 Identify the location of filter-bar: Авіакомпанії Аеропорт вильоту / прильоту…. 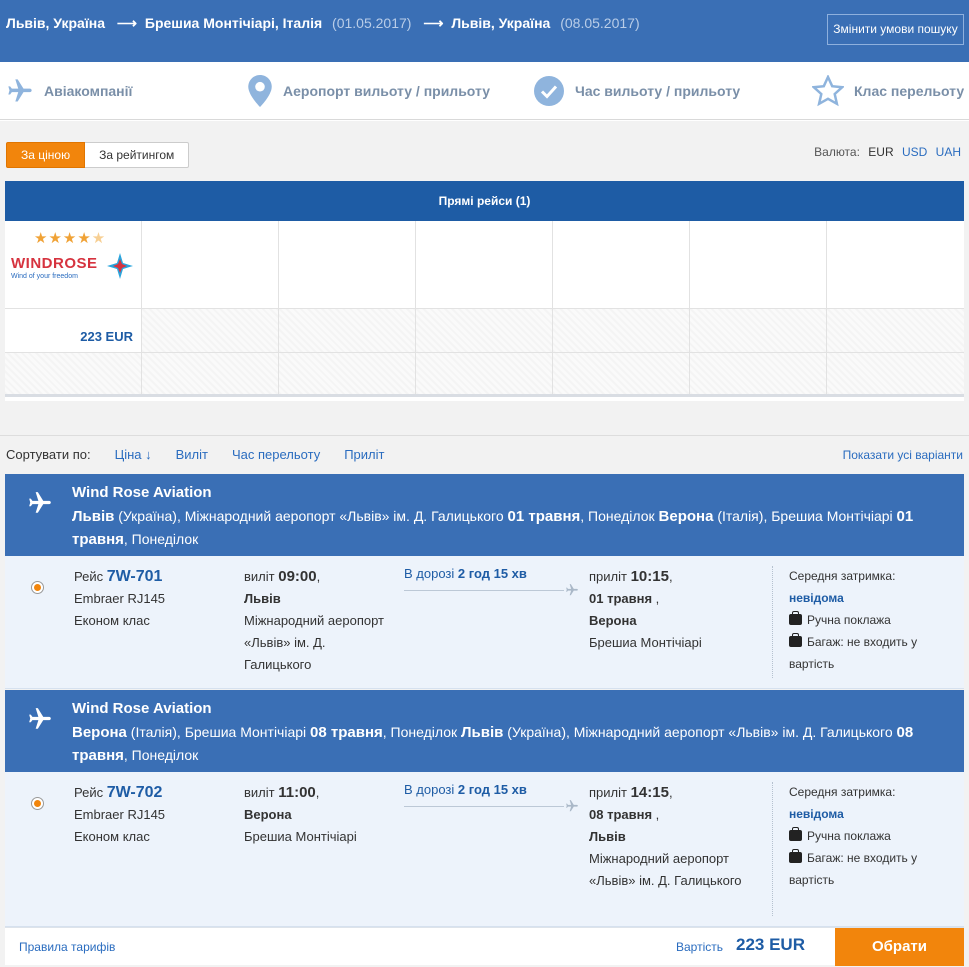
(484, 91).